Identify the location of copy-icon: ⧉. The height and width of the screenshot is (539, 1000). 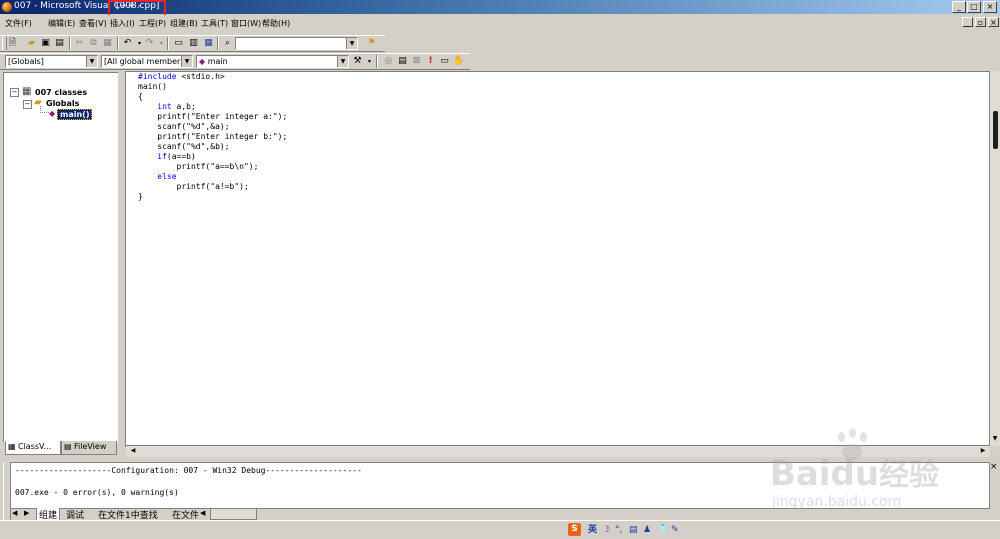
(93, 43).